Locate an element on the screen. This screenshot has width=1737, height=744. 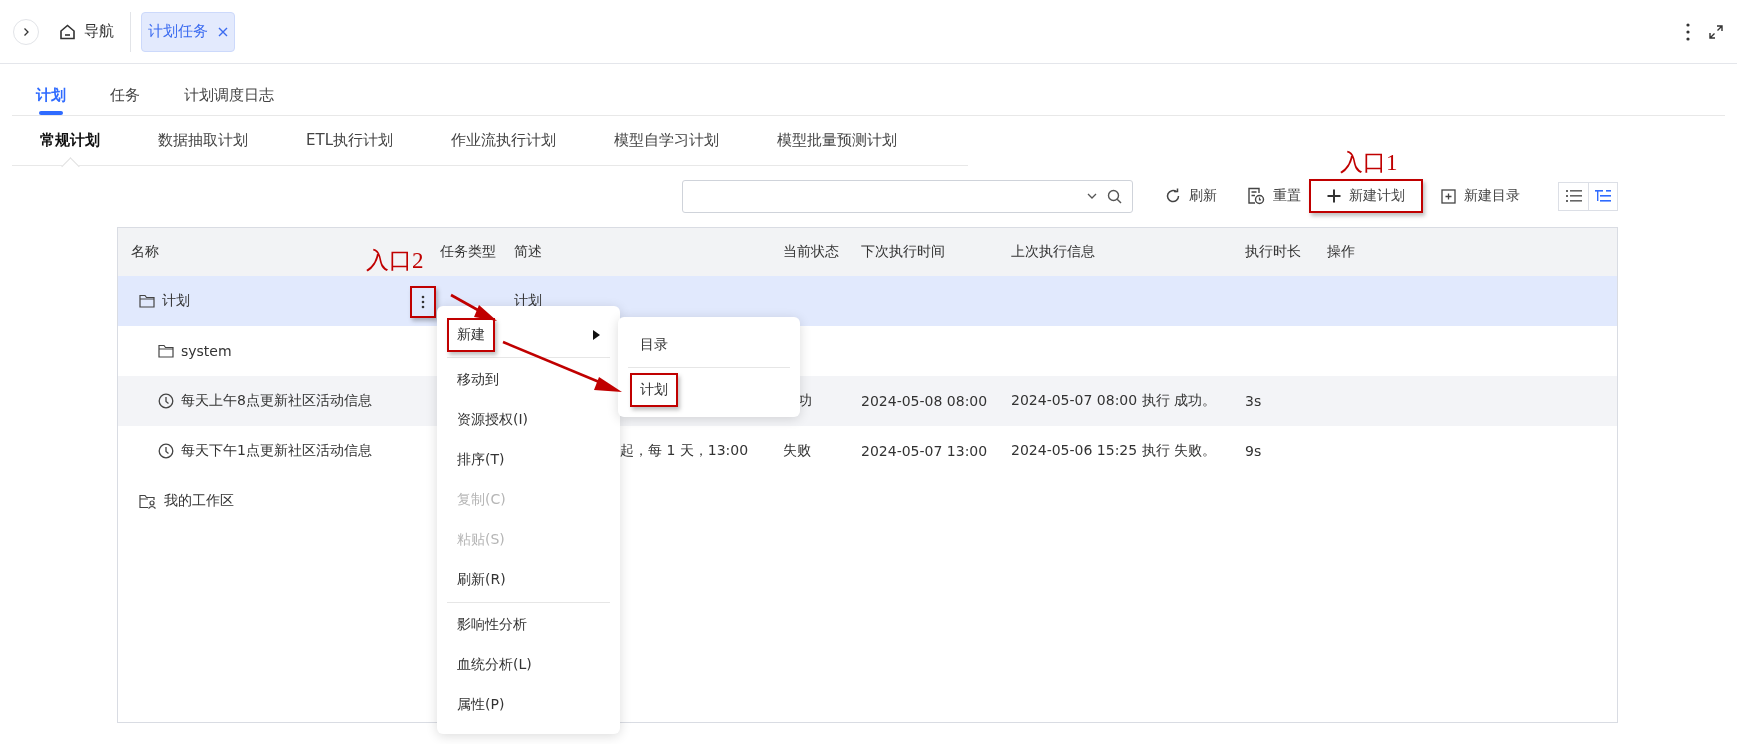
folder-user-icon is located at coordinates (148, 501).